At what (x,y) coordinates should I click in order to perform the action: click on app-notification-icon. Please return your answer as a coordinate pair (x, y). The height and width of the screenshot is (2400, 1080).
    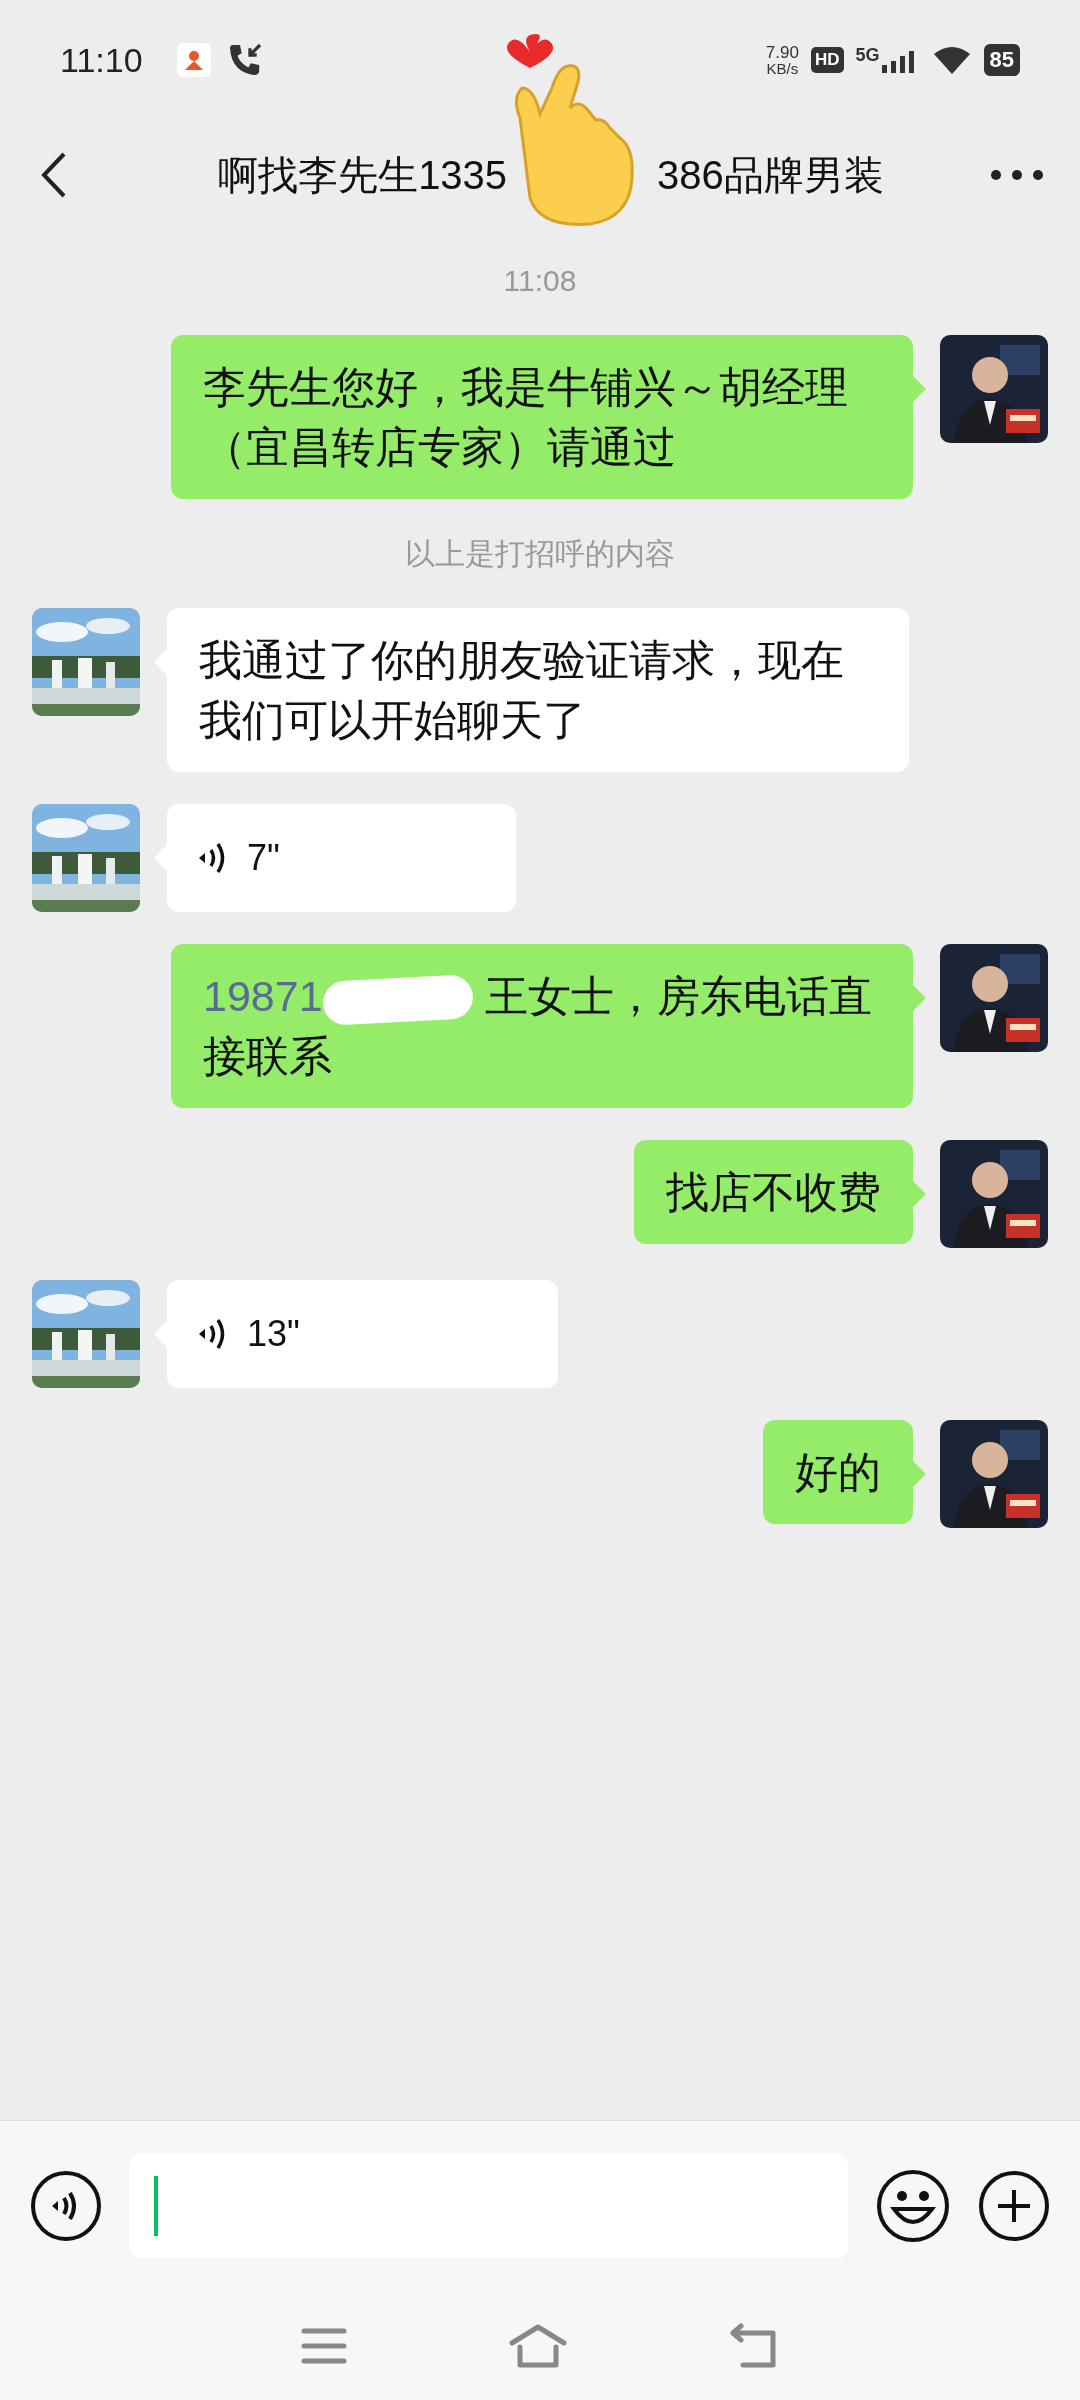
    Looking at the image, I should click on (193, 60).